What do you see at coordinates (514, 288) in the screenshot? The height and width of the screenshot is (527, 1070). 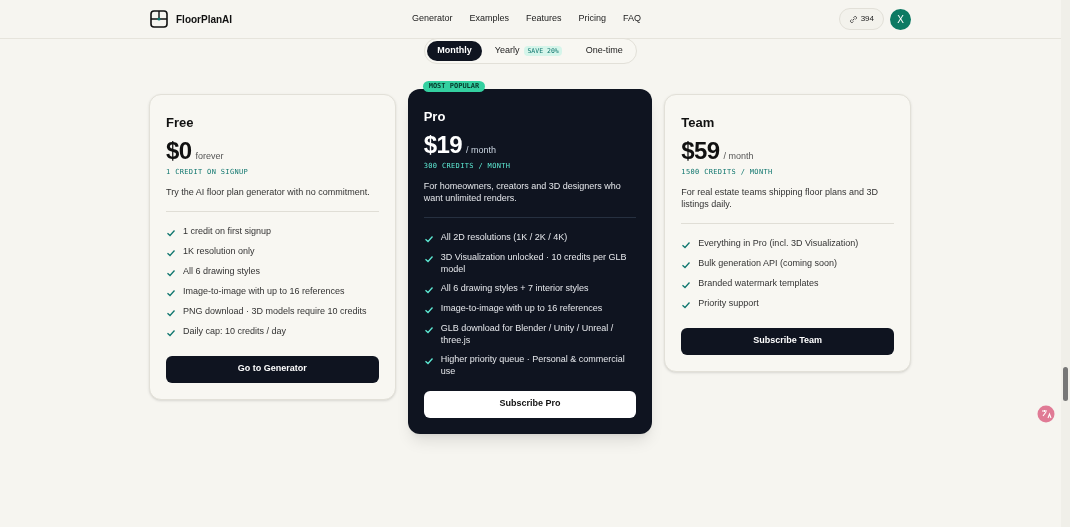 I see `feature-text: All 6 drawing styles + 7 interior styles` at bounding box center [514, 288].